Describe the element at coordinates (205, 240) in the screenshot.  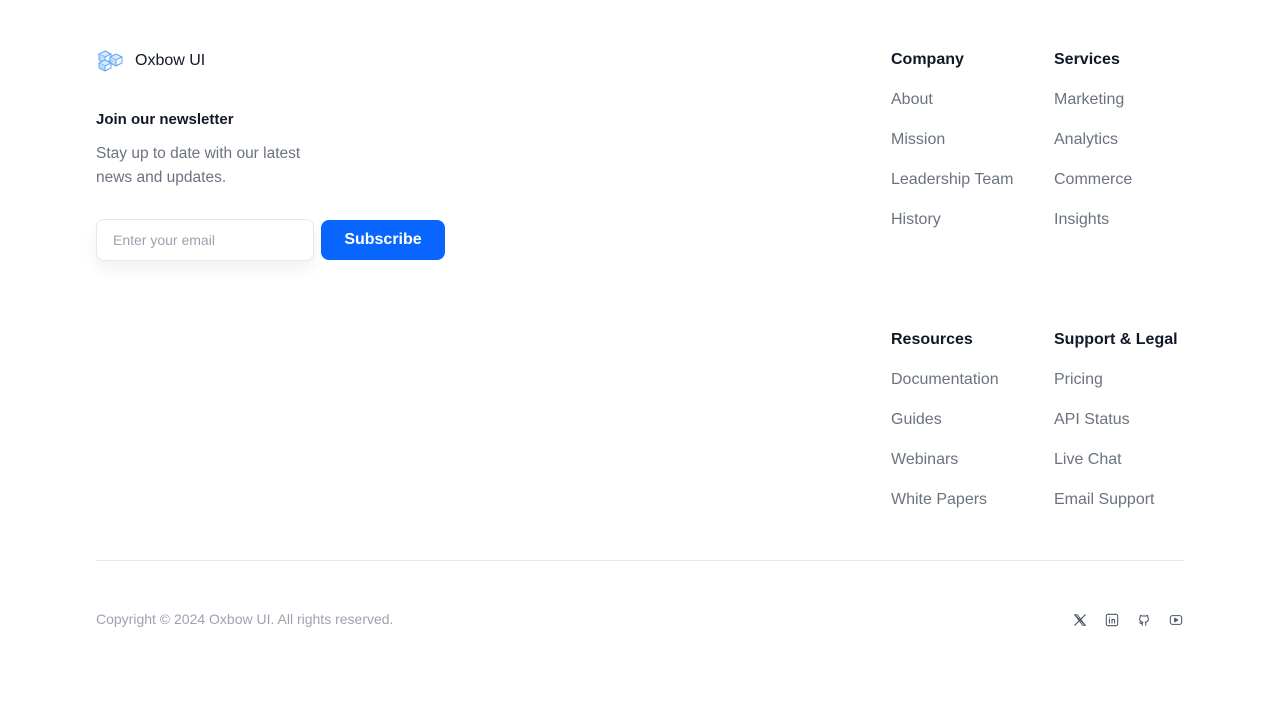
I see `email-input` at that location.